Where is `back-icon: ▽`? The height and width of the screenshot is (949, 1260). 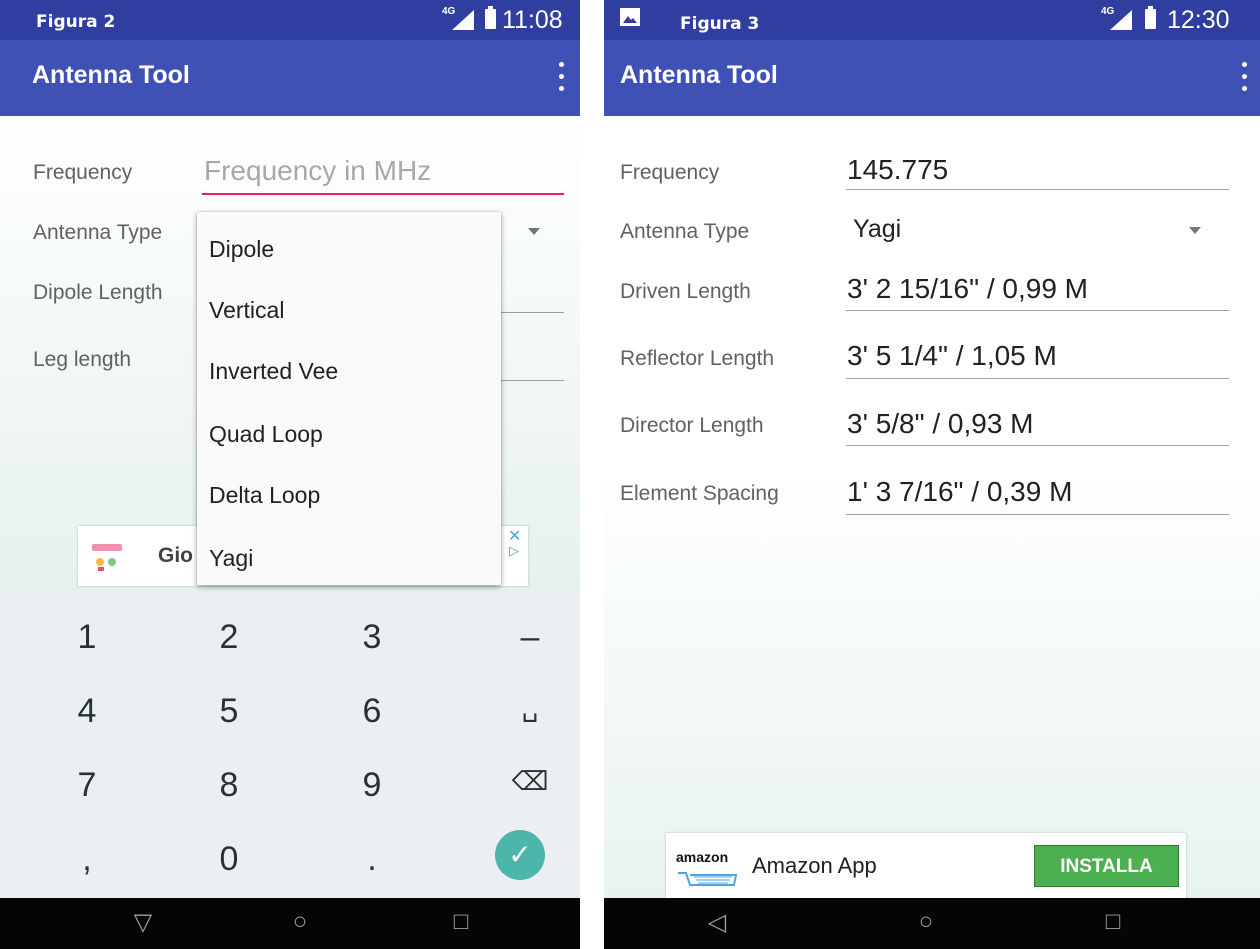
back-icon: ▽ is located at coordinates (143, 923).